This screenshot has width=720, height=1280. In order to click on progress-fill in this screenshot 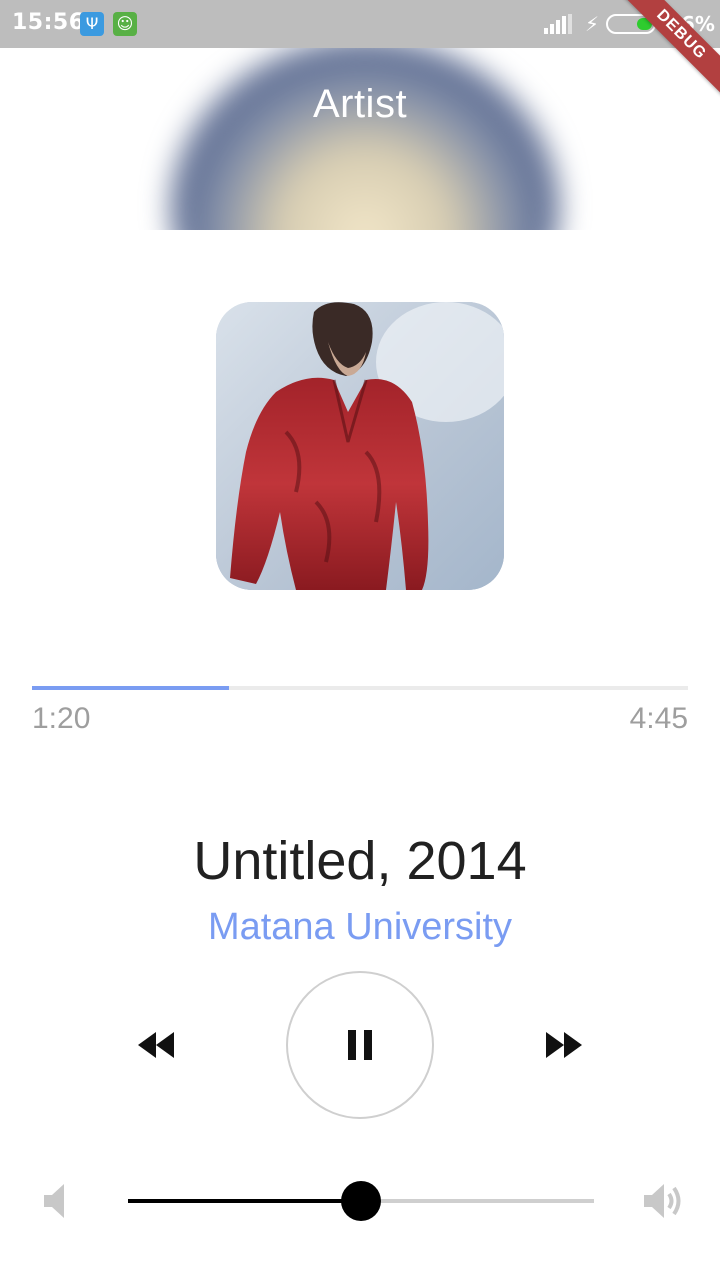, I will do `click(130, 688)`.